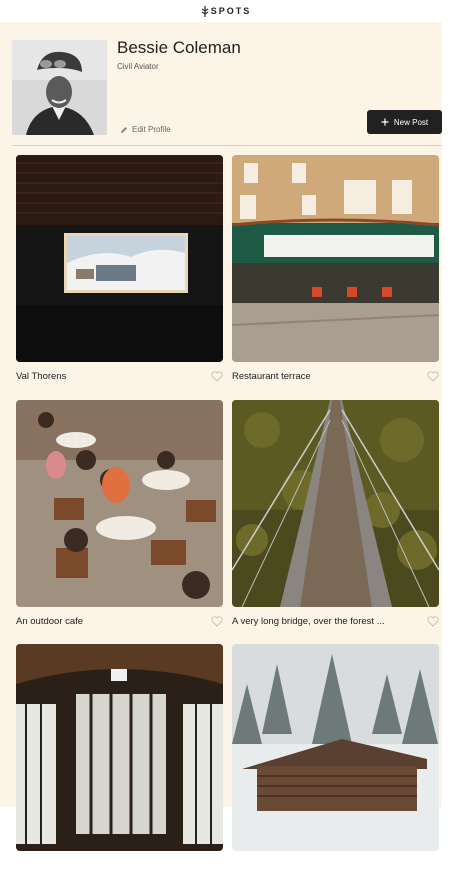  What do you see at coordinates (59, 87) in the screenshot?
I see `profile-avatar` at bounding box center [59, 87].